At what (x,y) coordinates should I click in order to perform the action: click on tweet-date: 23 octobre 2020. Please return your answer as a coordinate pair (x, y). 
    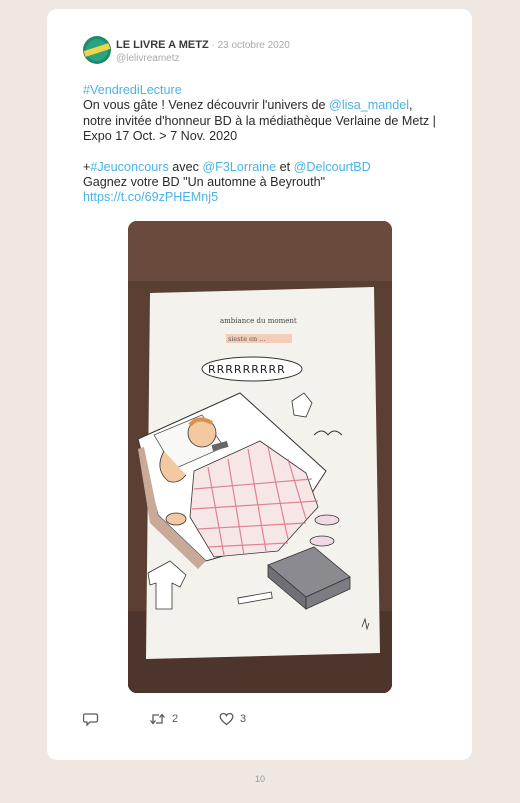
    Looking at the image, I should click on (254, 45).